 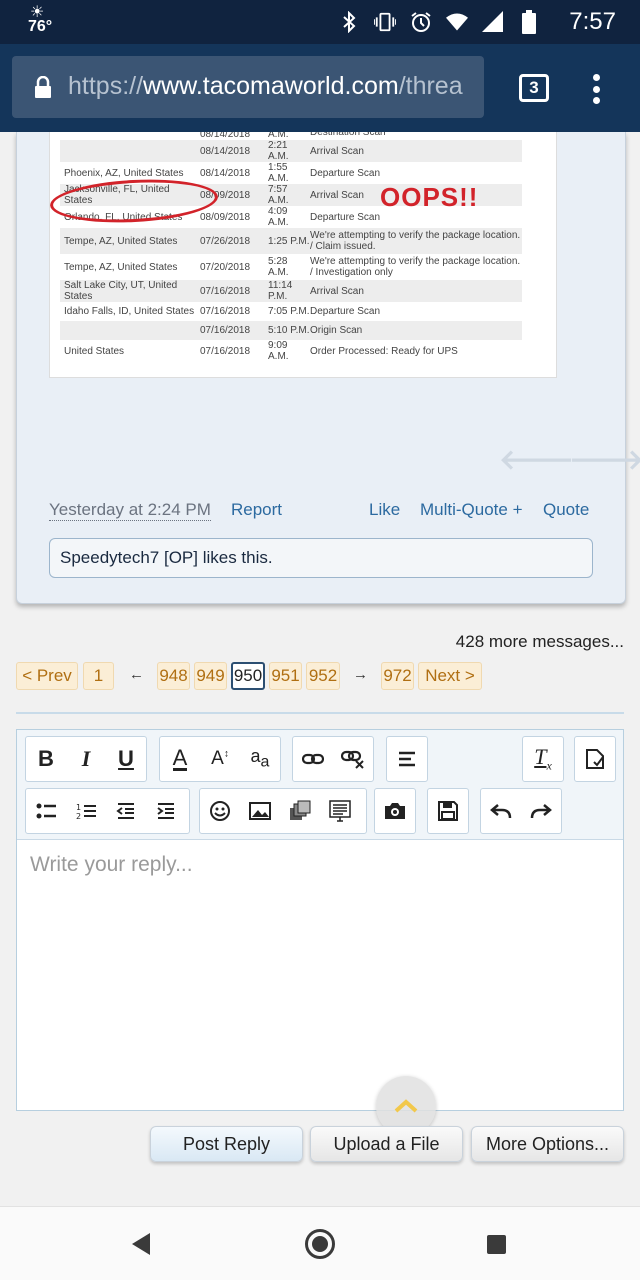 I want to click on tracking-time: 9:09 A.M., so click(x=278, y=351).